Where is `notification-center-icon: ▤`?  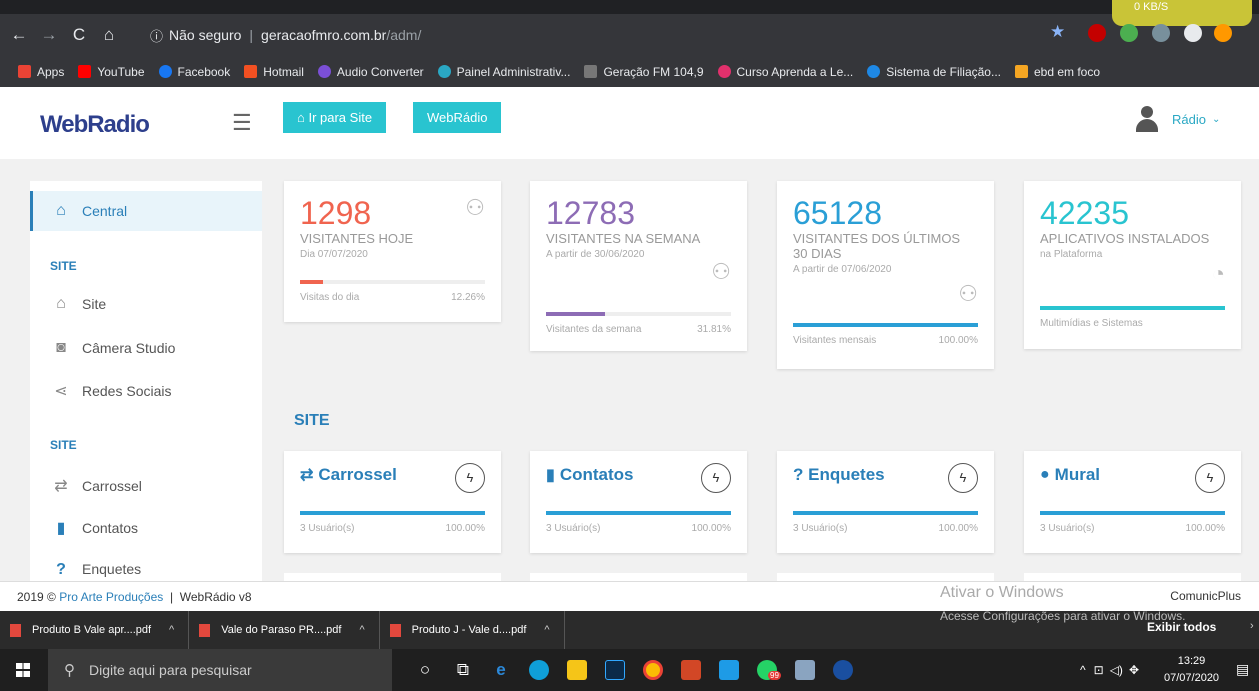
notification-center-icon: ▤ is located at coordinates (1242, 669).